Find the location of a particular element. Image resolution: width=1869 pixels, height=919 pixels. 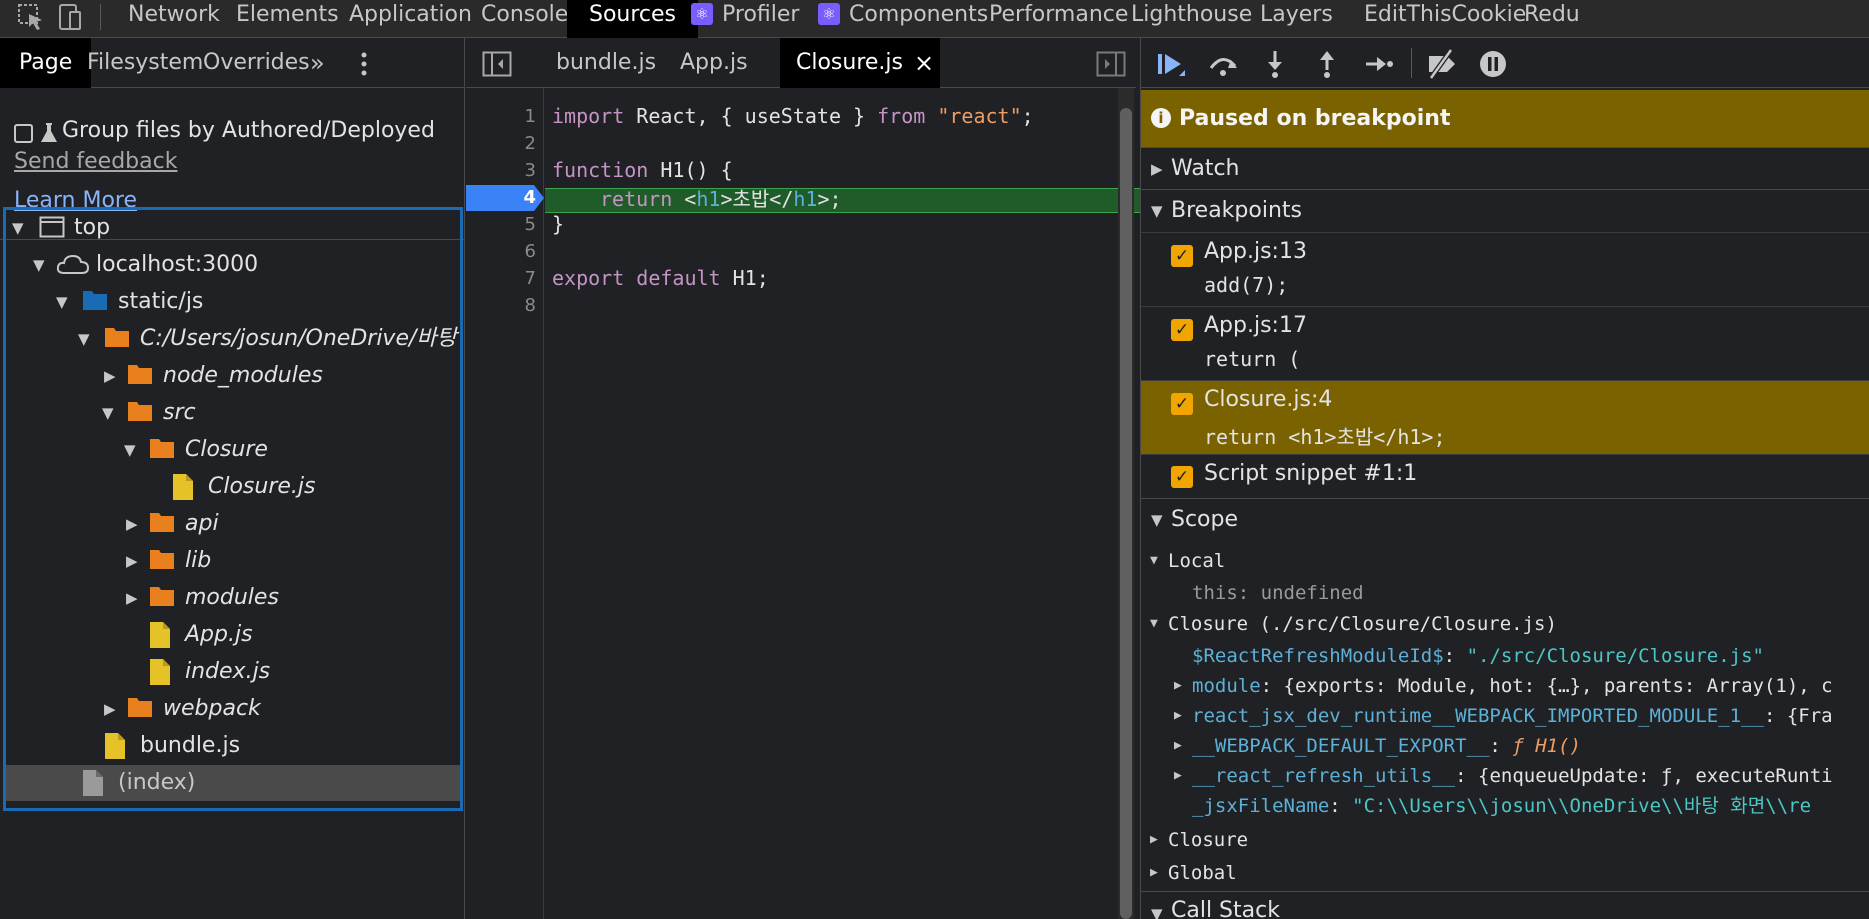

tree-item-webpack: ▶ webpack is located at coordinates (233, 709).